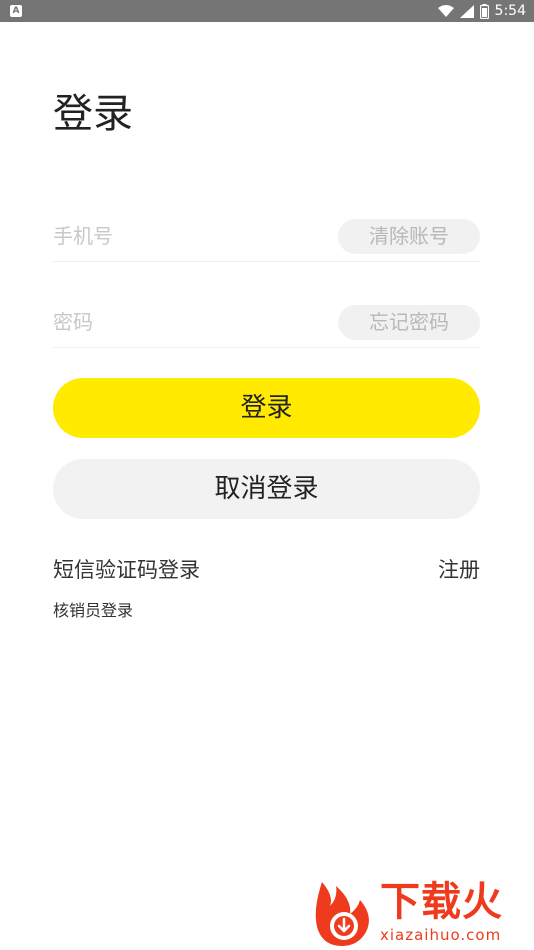 The width and height of the screenshot is (534, 950). I want to click on verifier-login-link: 核销员登录, so click(93, 611).